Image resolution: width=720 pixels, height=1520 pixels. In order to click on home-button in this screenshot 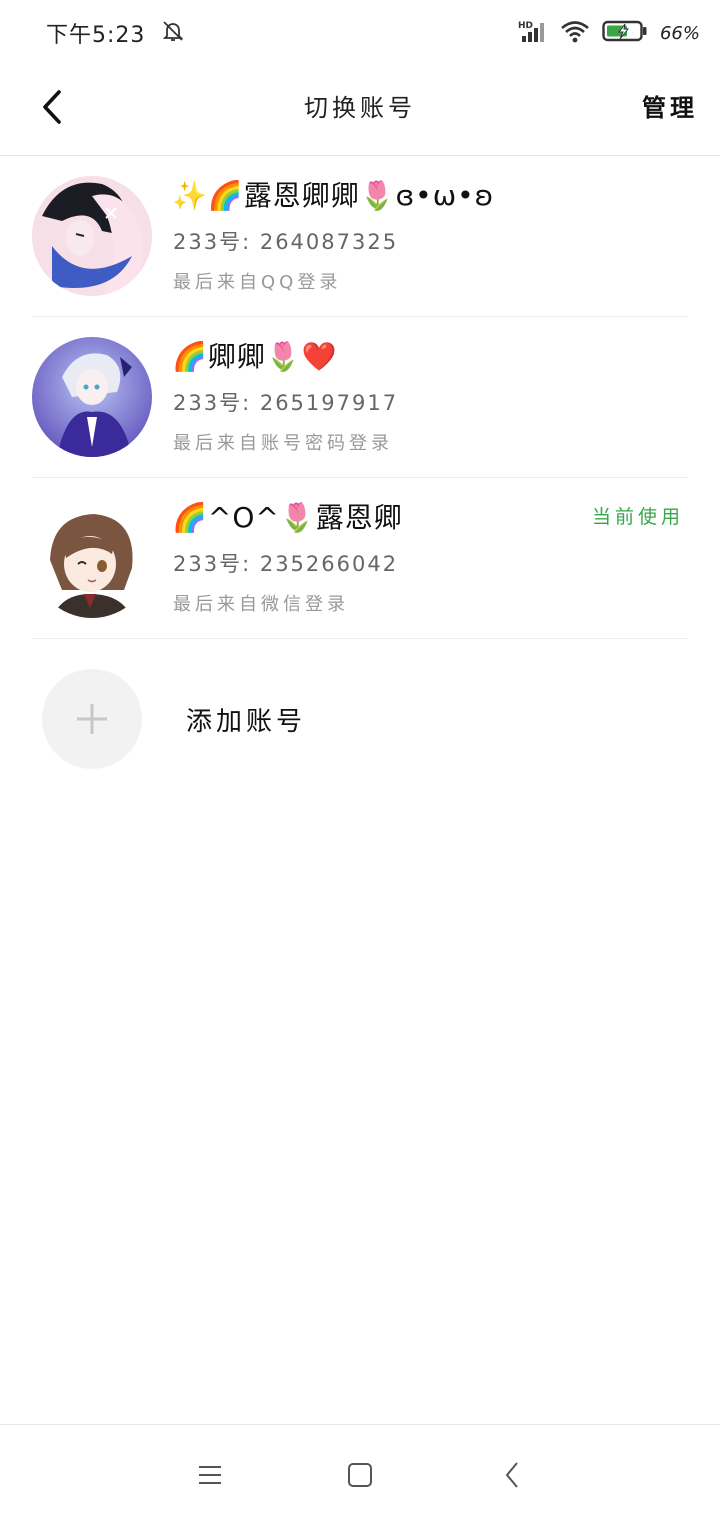, I will do `click(360, 1475)`.